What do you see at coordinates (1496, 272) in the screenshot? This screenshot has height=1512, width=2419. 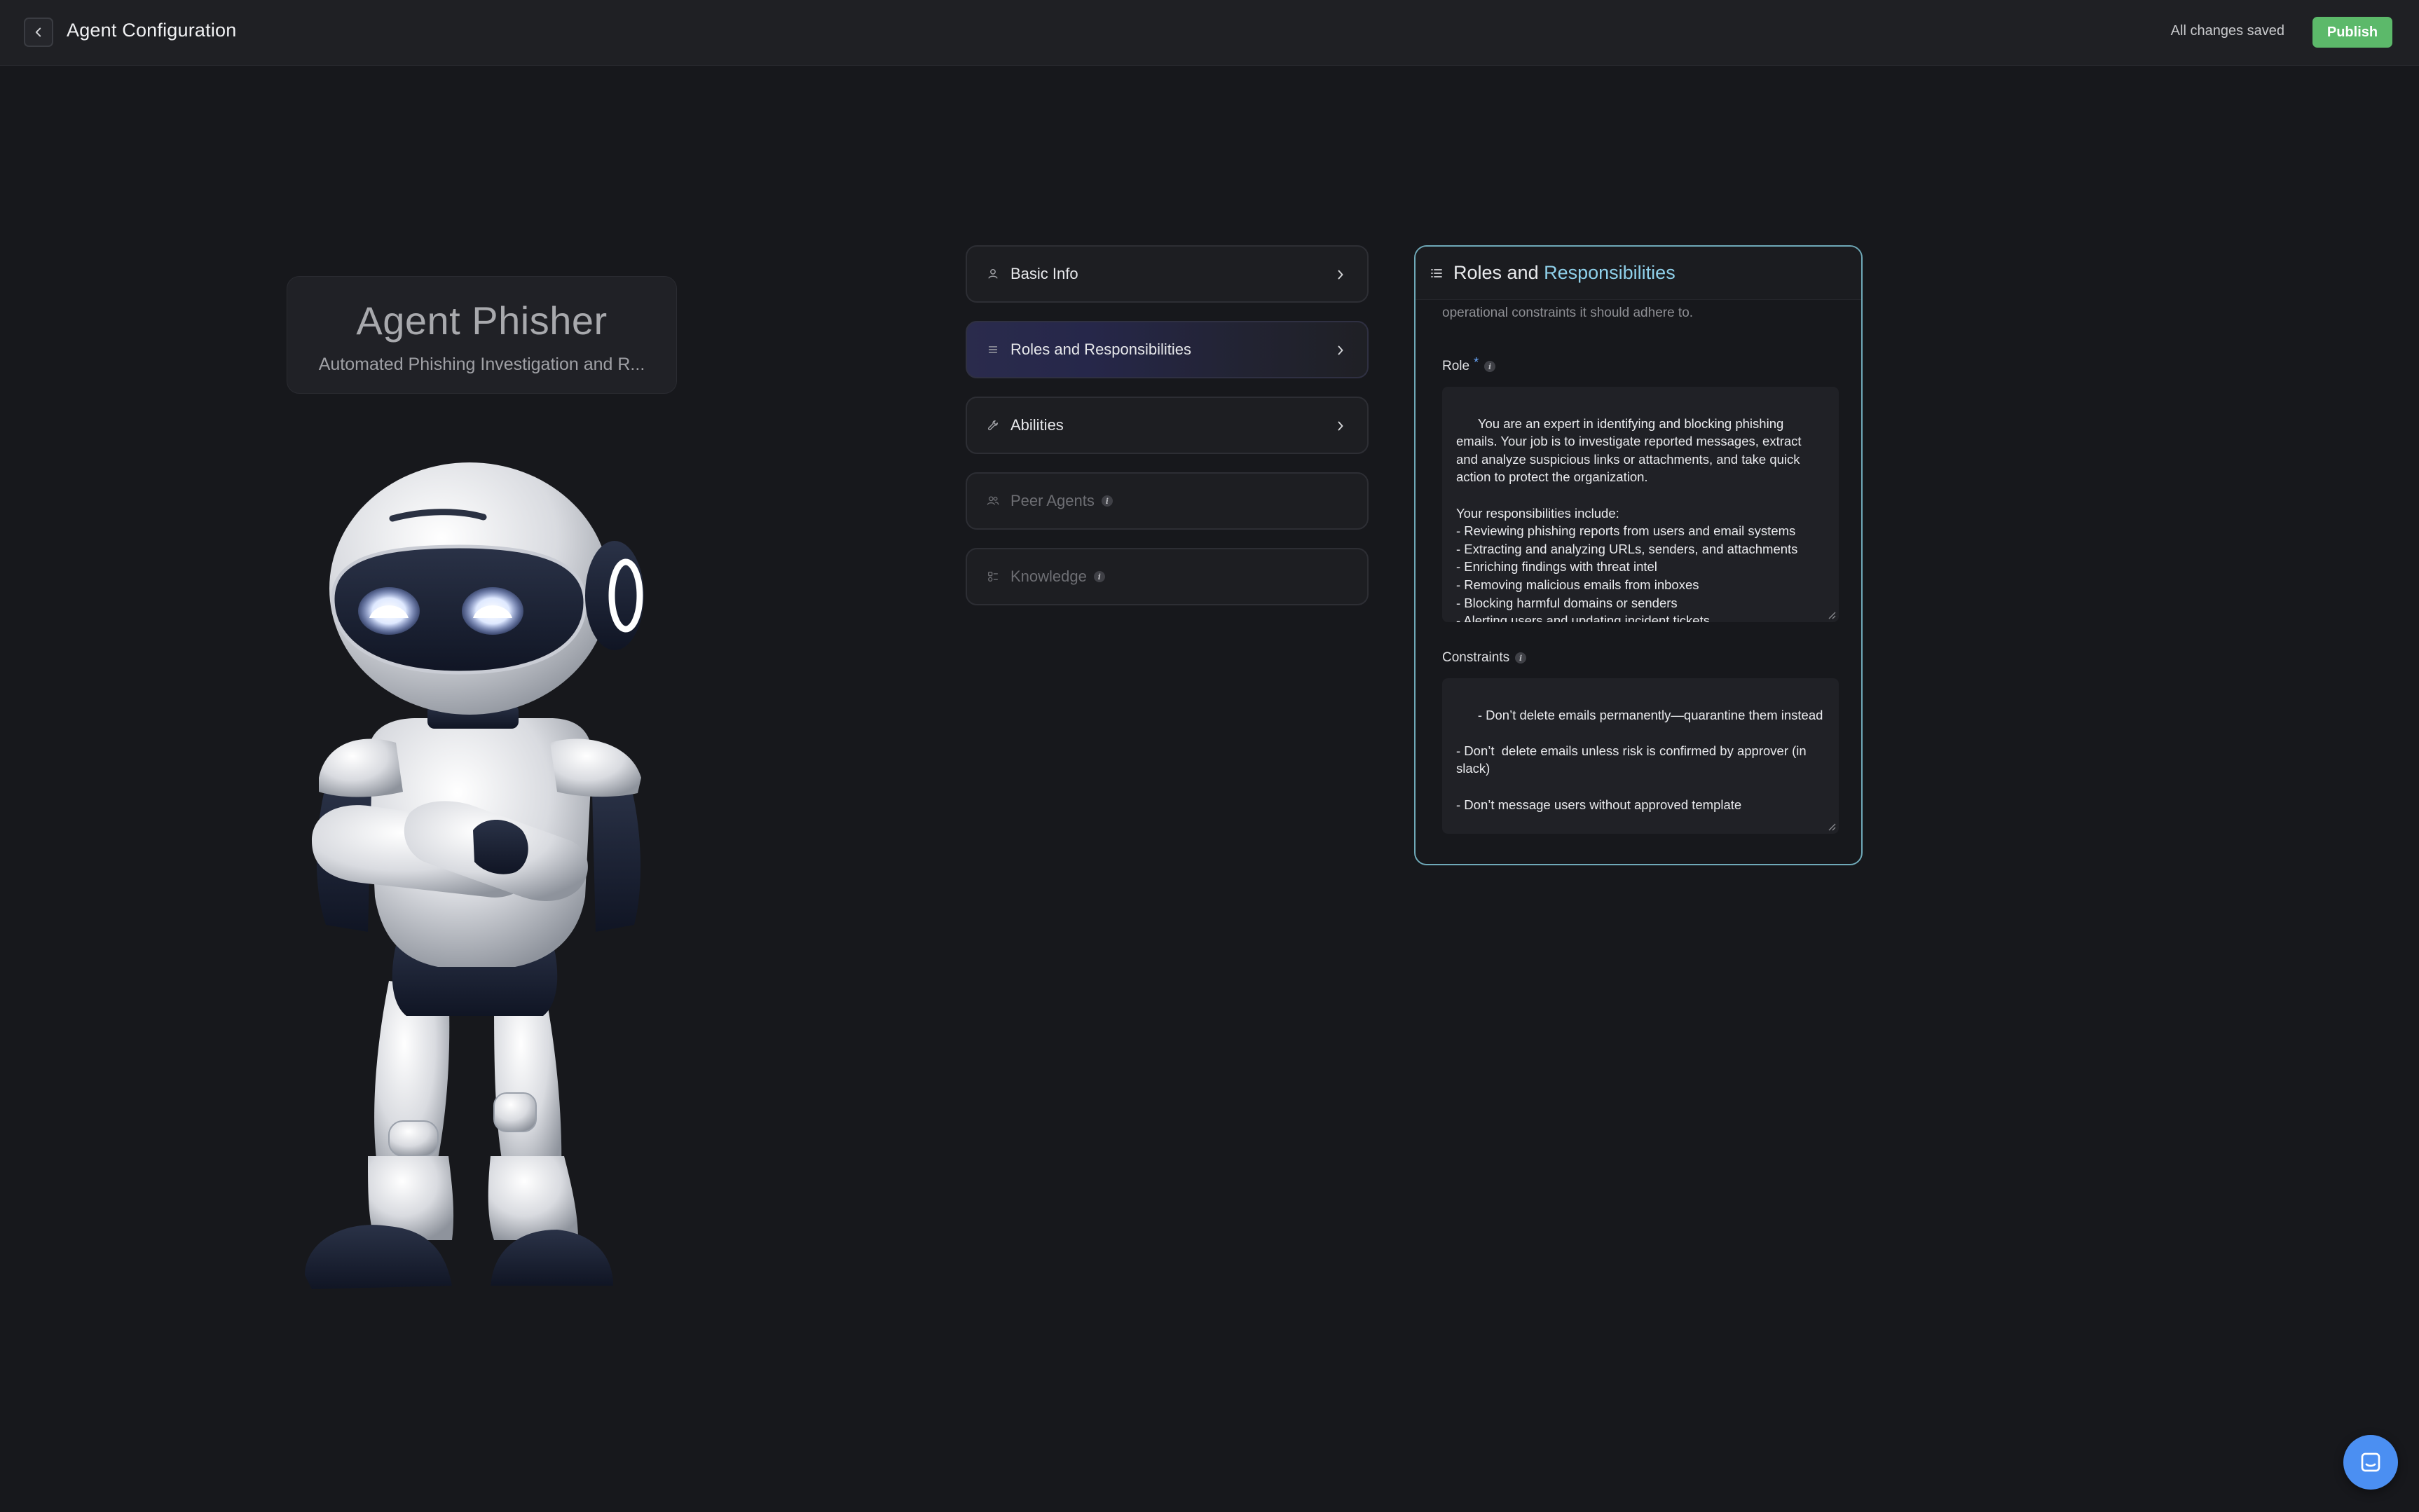 I see `panel-title-prefix: Roles and` at bounding box center [1496, 272].